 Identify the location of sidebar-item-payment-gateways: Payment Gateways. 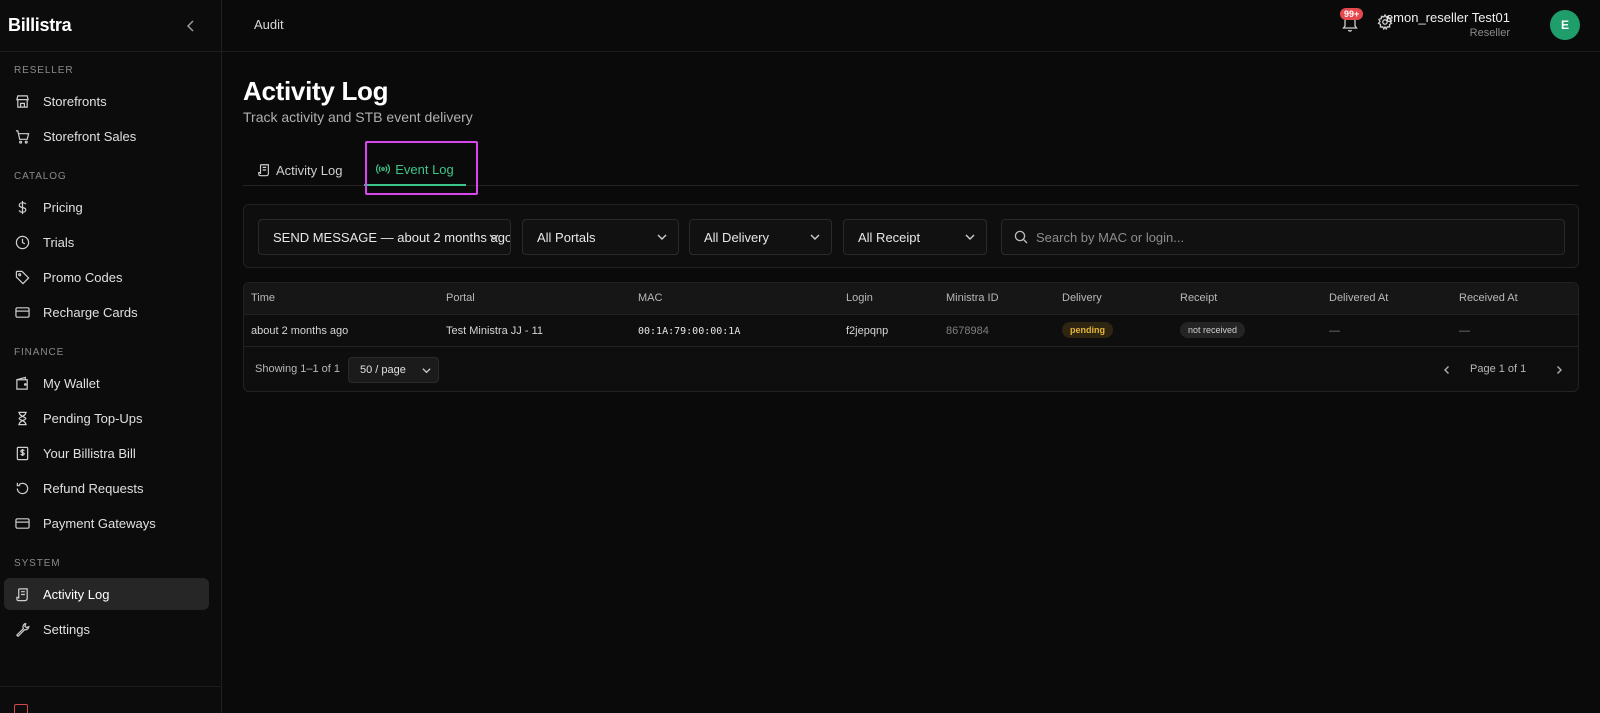
(106, 523).